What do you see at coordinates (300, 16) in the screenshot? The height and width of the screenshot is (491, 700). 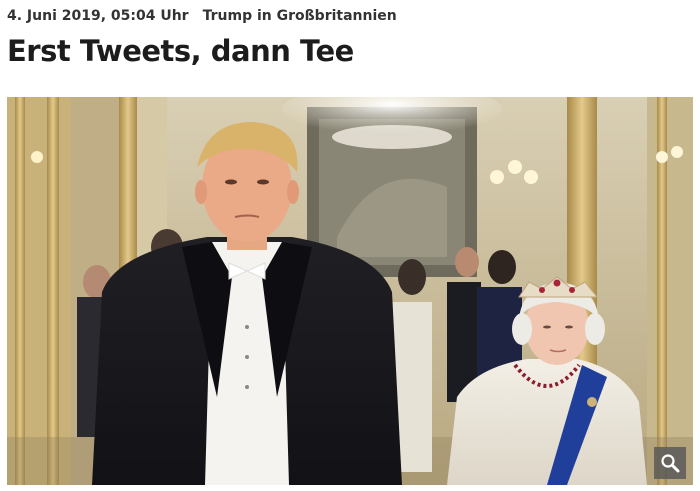 I see `article-kicker: Trump in Großbritannien` at bounding box center [300, 16].